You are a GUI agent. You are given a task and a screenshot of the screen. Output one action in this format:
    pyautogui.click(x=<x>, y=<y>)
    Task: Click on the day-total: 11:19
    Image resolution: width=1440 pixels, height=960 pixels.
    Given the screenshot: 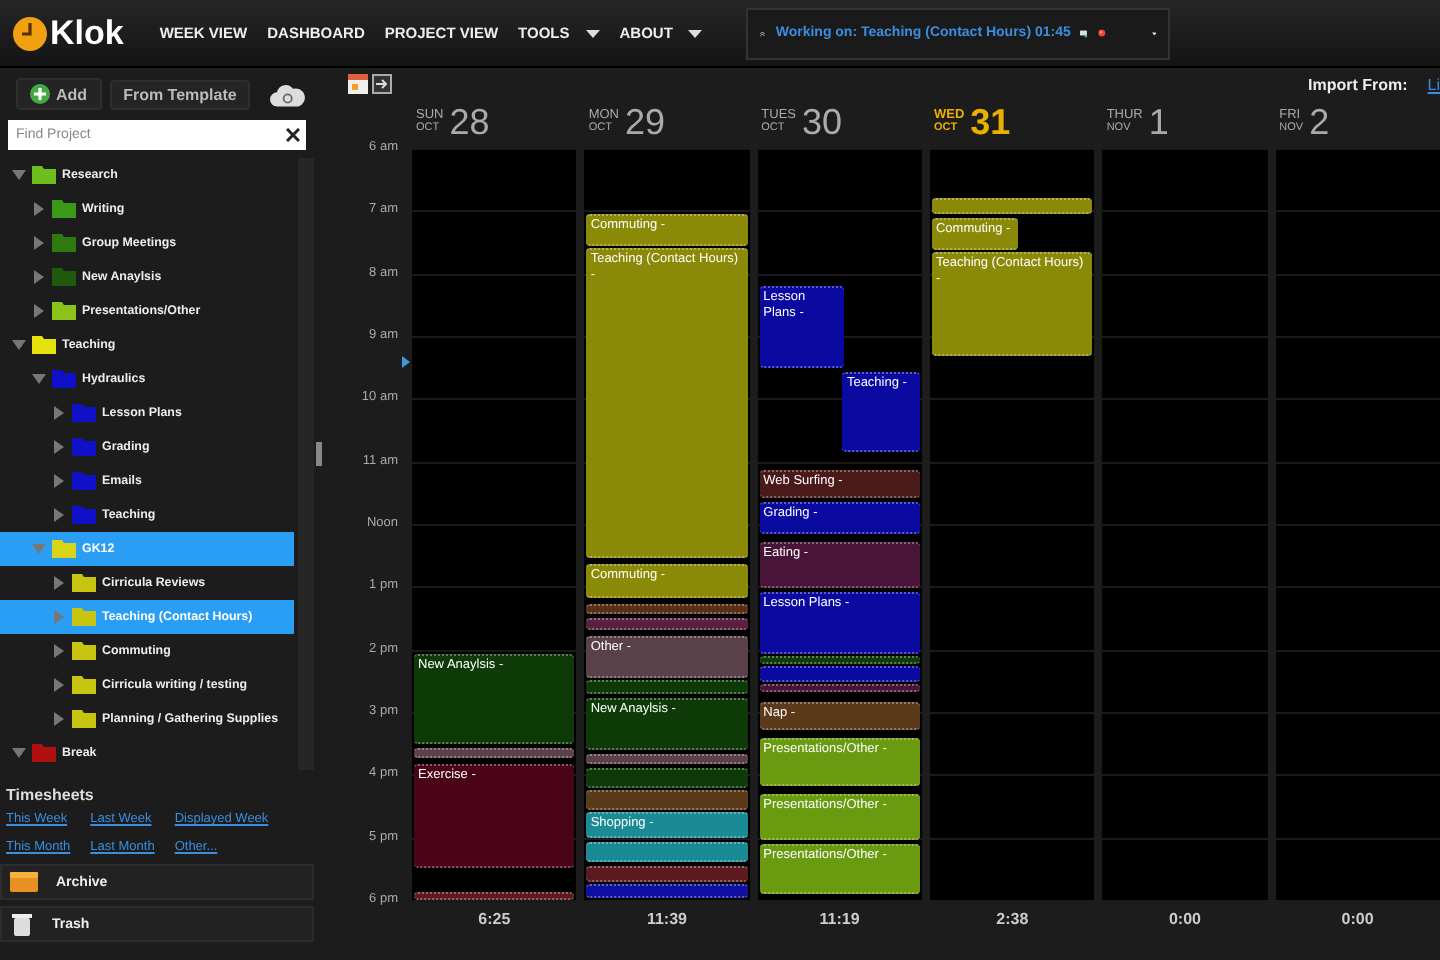 What is the action you would take?
    pyautogui.click(x=839, y=918)
    